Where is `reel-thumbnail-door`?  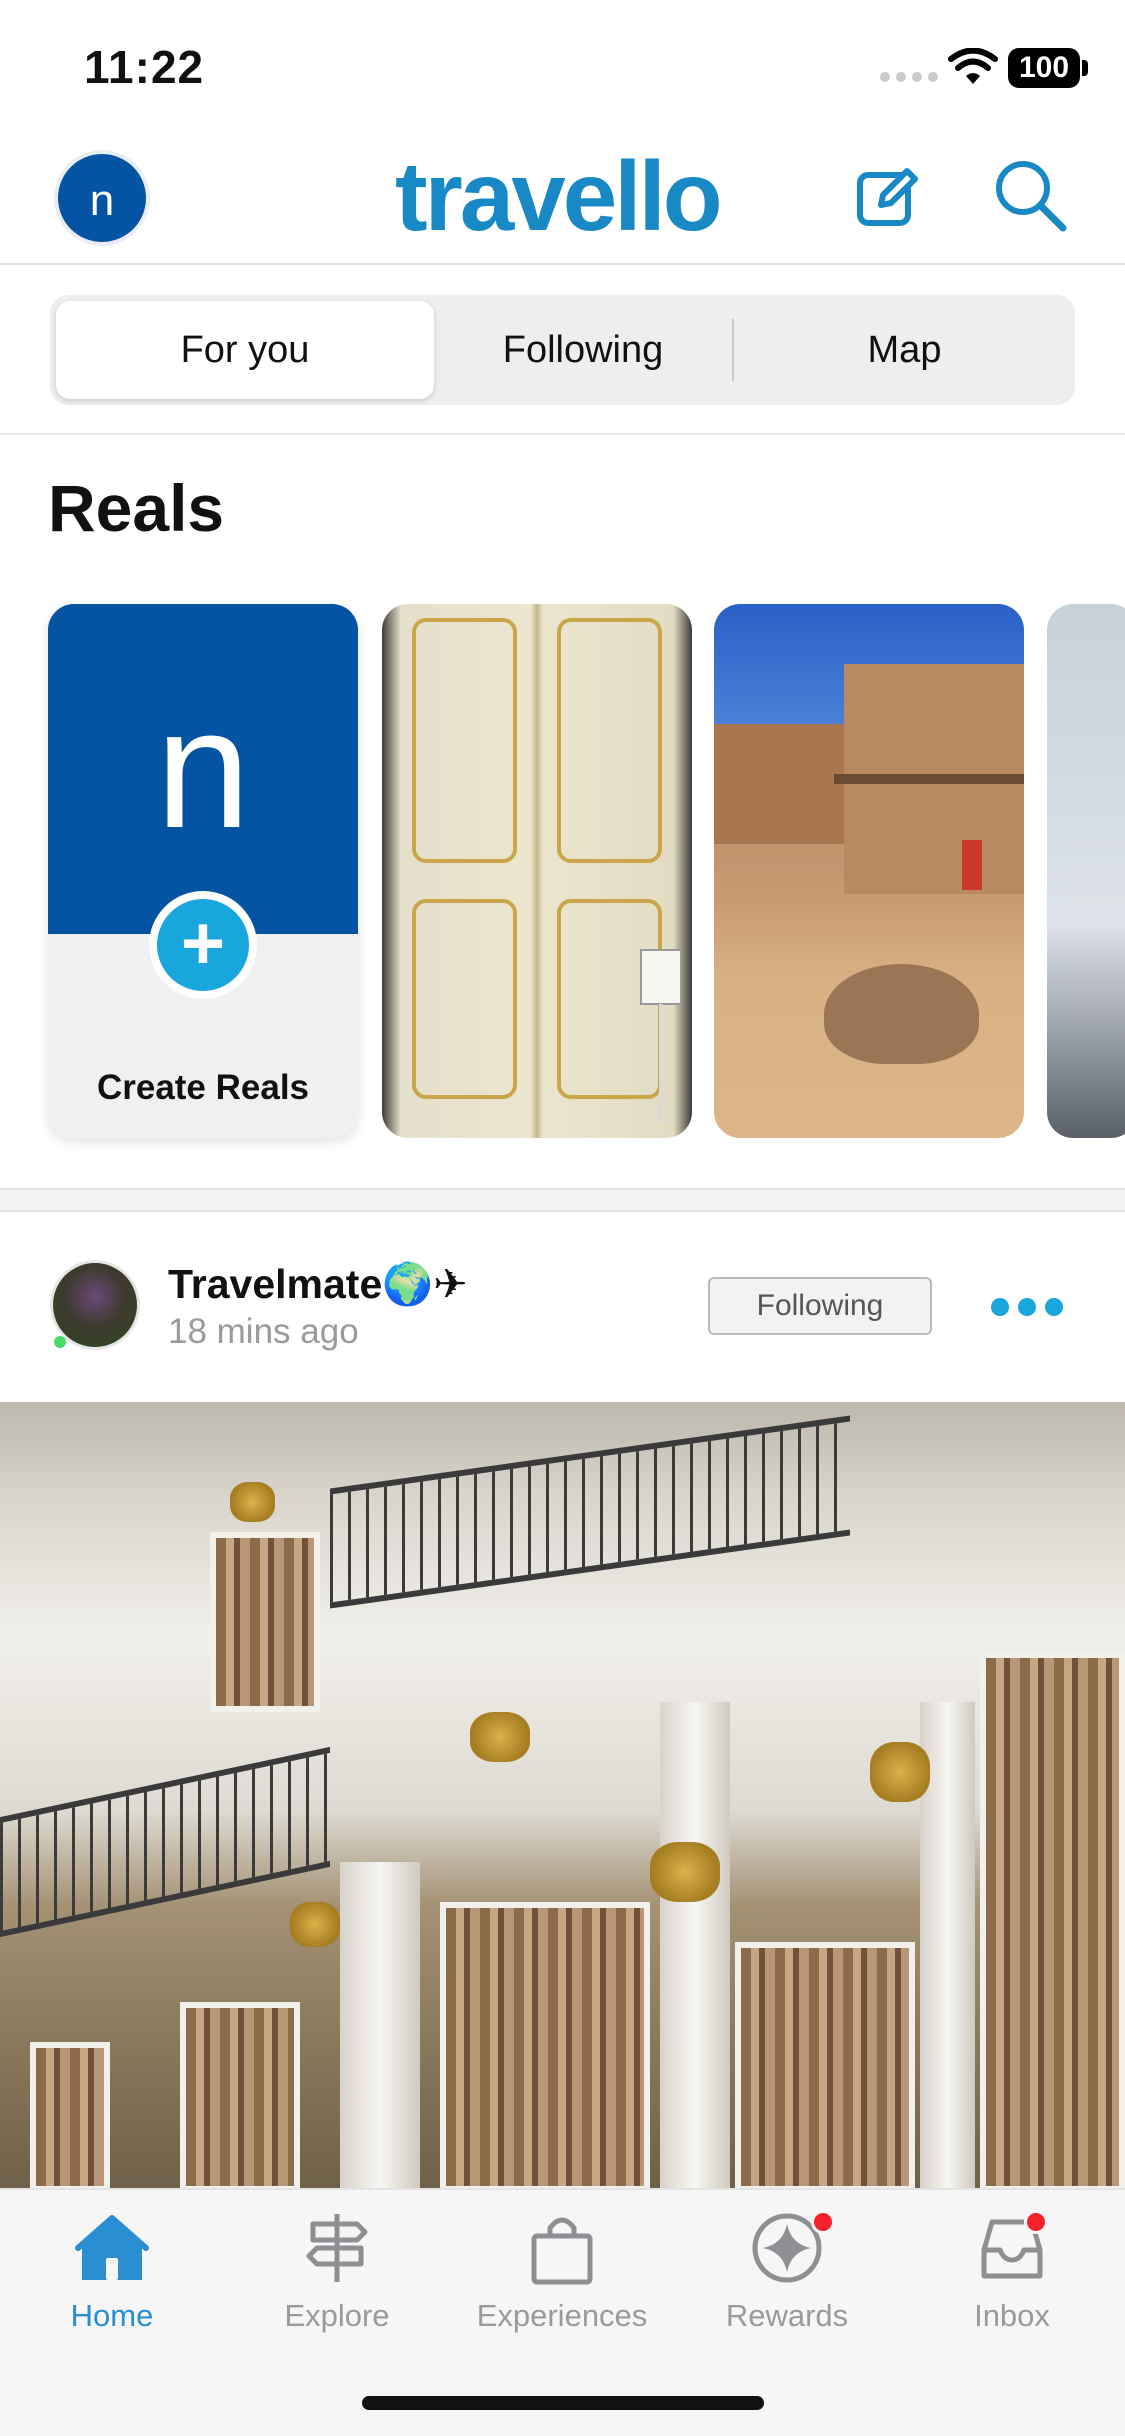 reel-thumbnail-door is located at coordinates (537, 871).